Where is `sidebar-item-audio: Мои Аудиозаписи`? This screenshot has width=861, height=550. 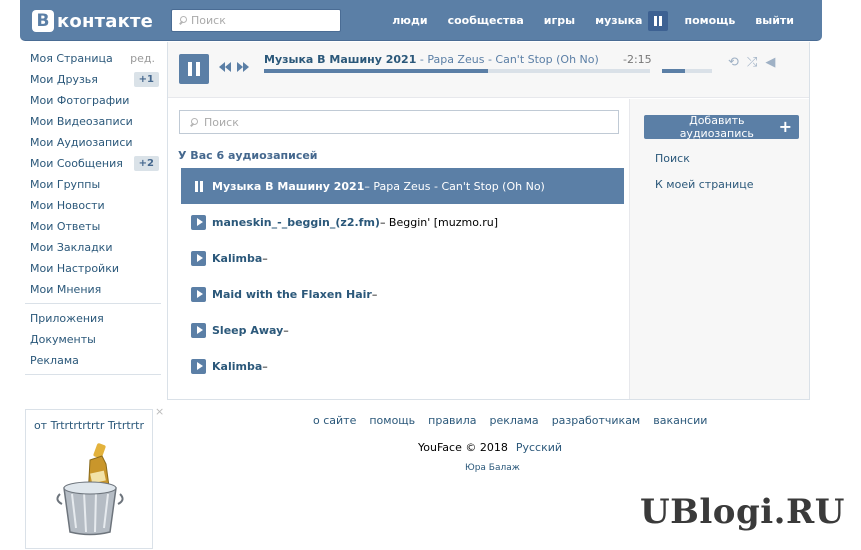 sidebar-item-audio: Мои Аудиозаписи is located at coordinates (93, 142).